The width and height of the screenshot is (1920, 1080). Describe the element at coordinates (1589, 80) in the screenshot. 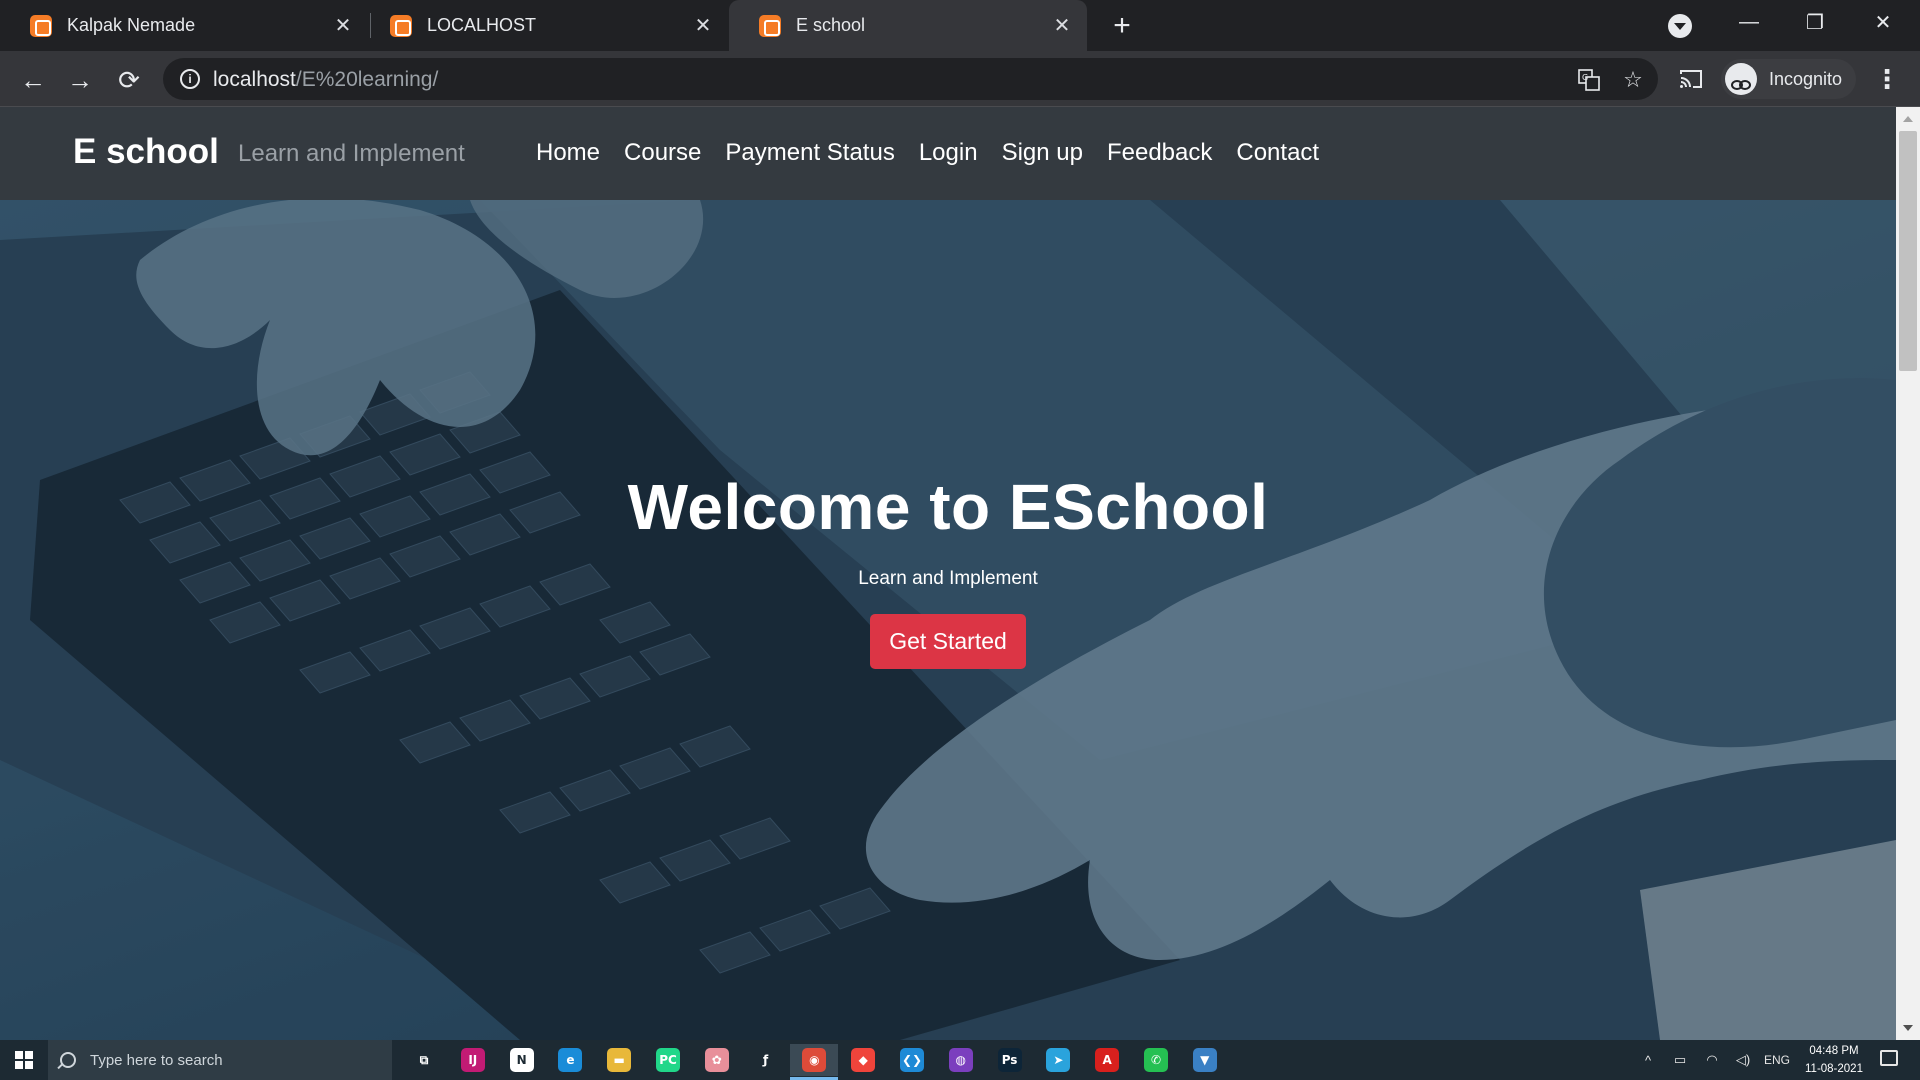

I see `translate-icon: G` at that location.